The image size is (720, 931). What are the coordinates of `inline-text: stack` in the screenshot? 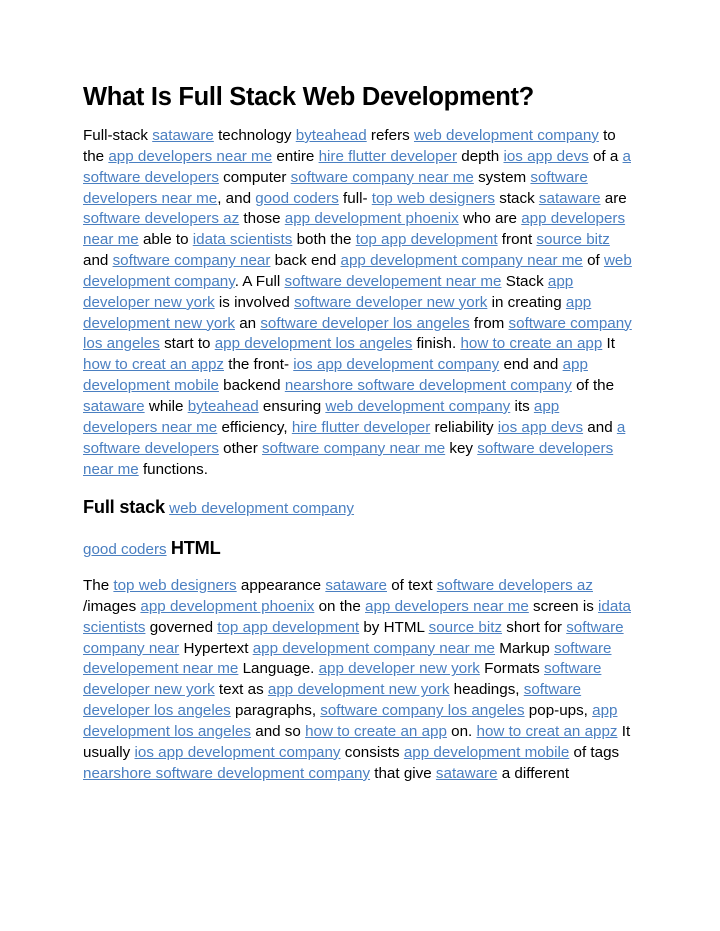 It's located at (517, 198).